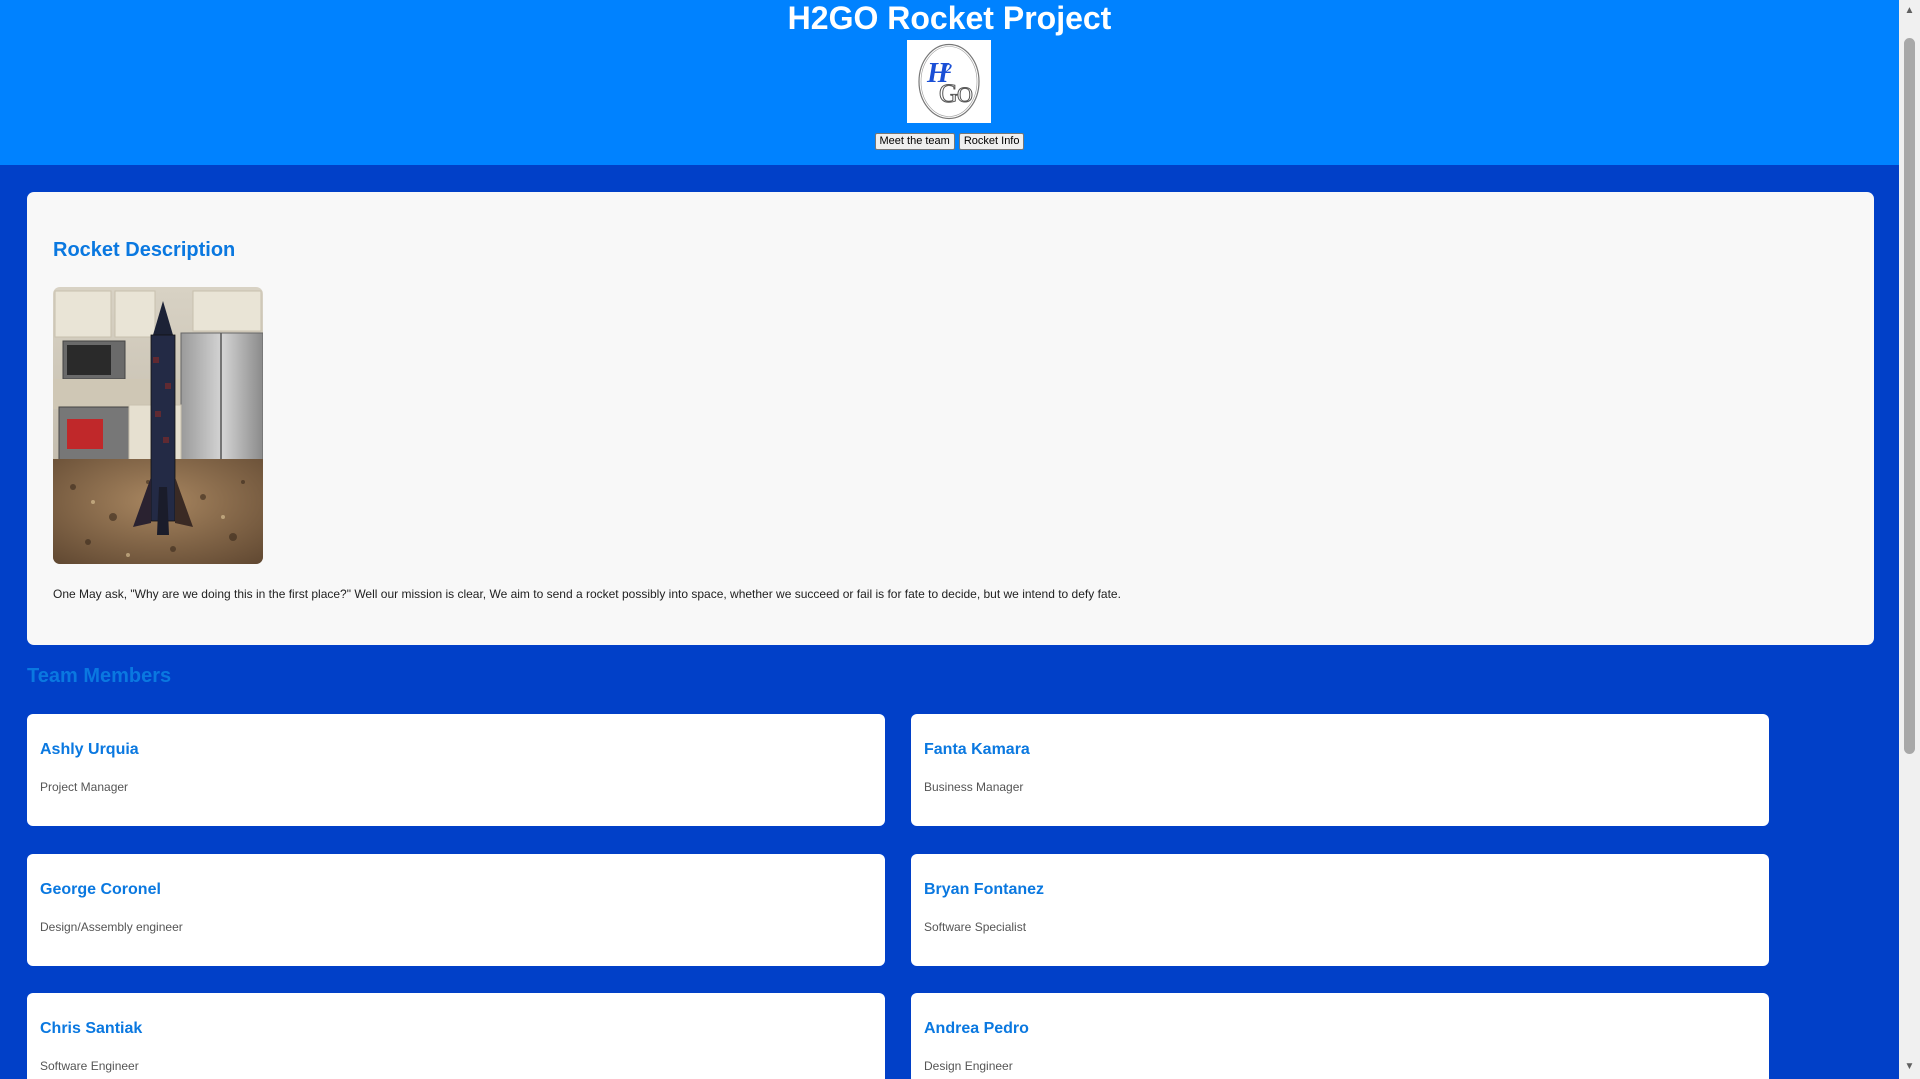 The height and width of the screenshot is (1079, 1920). Describe the element at coordinates (158, 425) in the screenshot. I see `rocket-photo` at that location.